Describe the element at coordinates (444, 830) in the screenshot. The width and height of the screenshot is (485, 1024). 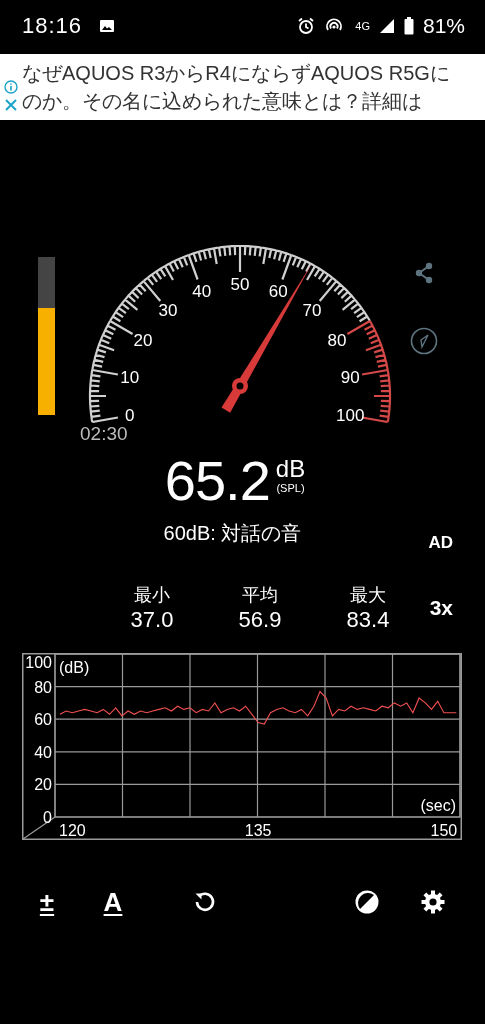
I see `x-tick-label: 150` at that location.